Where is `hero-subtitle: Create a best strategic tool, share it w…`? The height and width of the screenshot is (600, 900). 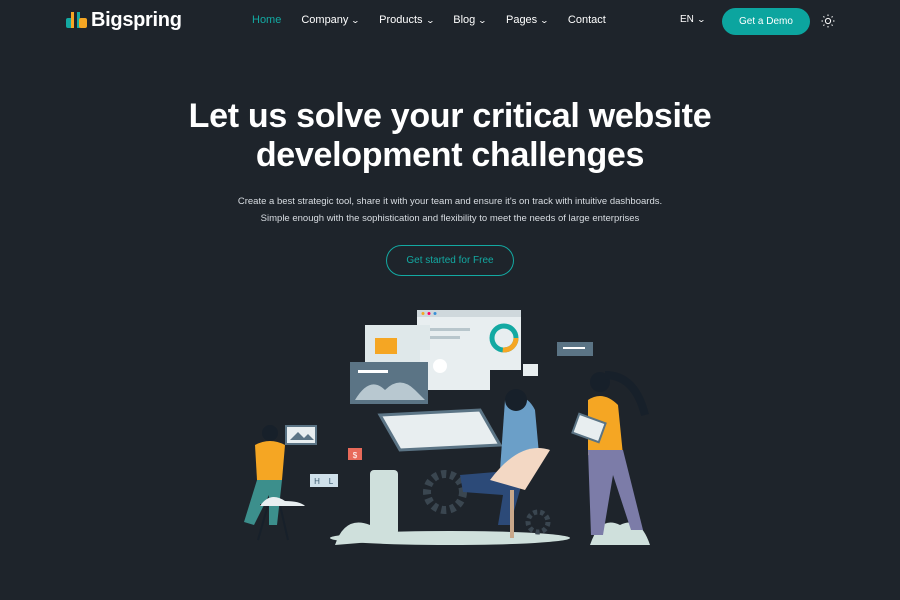
hero-subtitle: Create a best strategic tool, share it w… is located at coordinates (450, 210).